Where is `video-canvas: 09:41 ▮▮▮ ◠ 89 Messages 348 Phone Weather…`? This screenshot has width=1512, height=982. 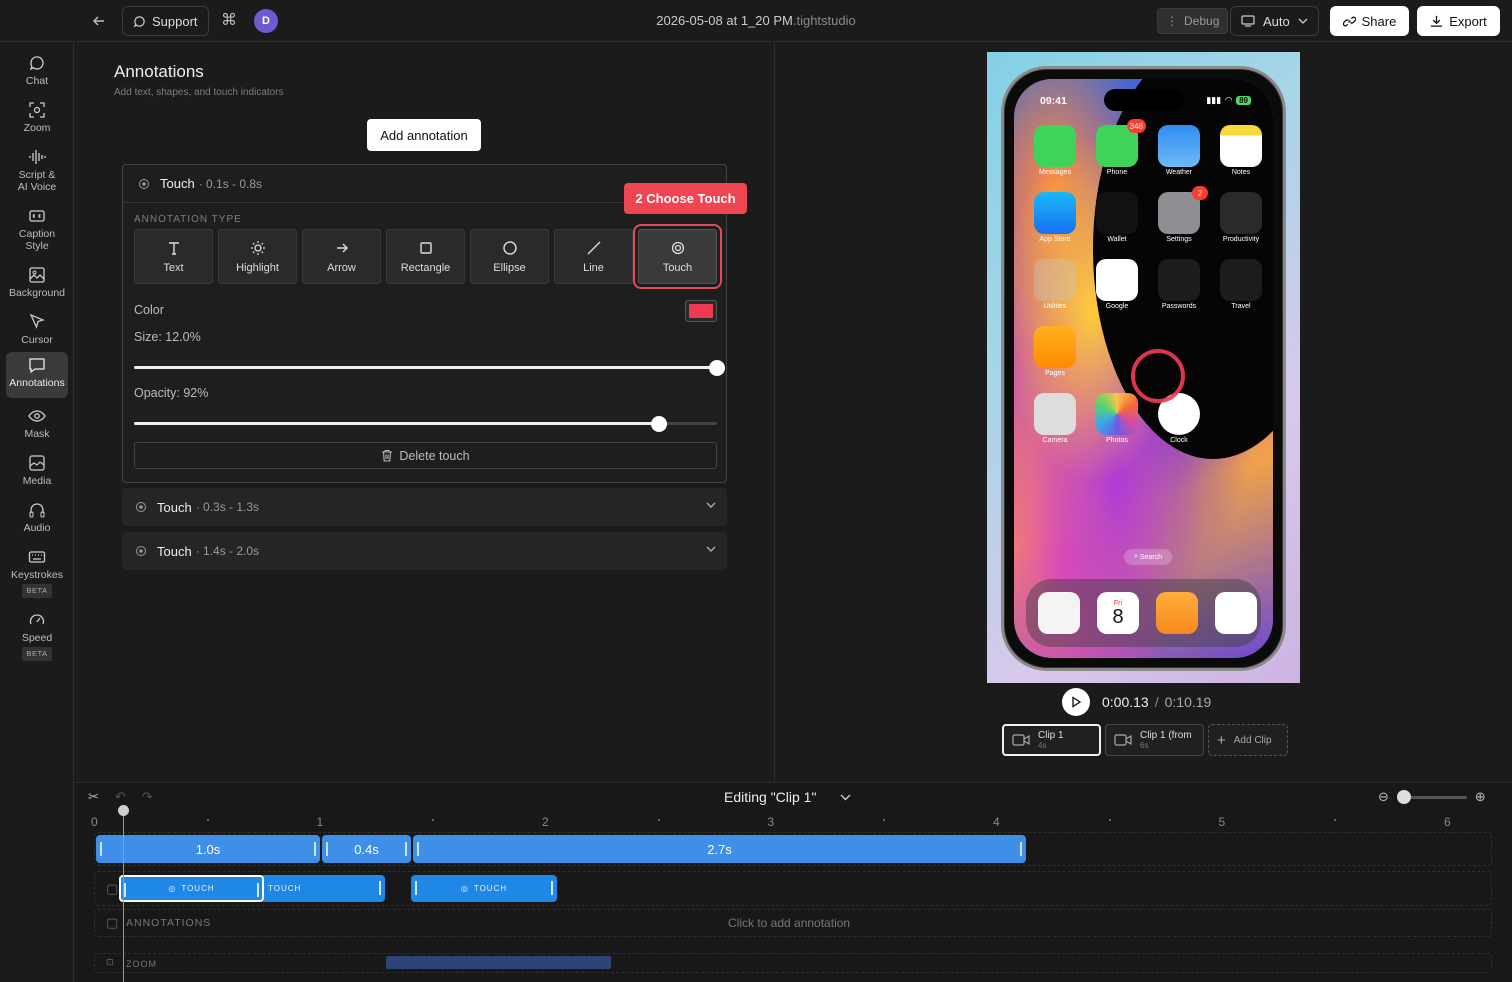
video-canvas: 09:41 ▮▮▮ ◠ 89 Messages 348 Phone Weather… is located at coordinates (1143, 367).